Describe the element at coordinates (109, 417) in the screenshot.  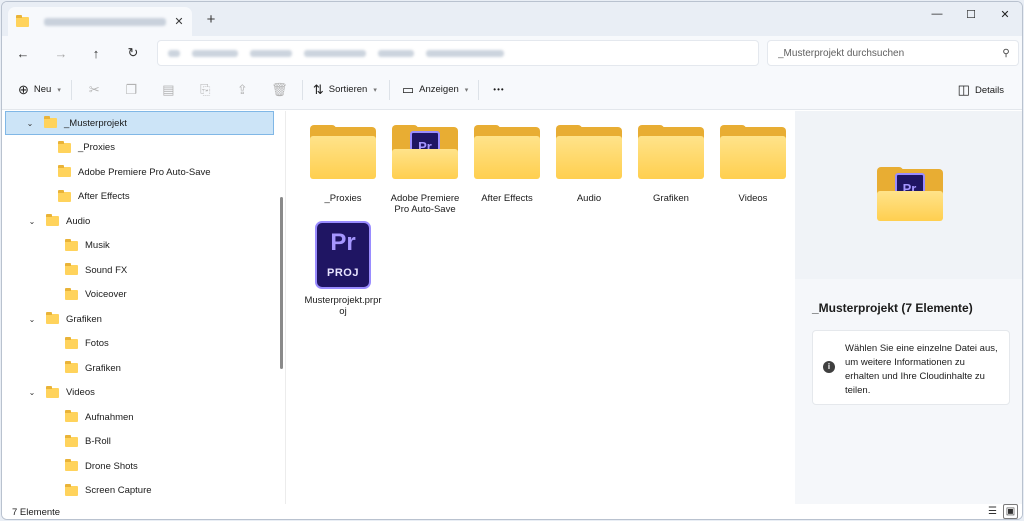
I see `sidebar-item-label: Aufnahmen` at that location.